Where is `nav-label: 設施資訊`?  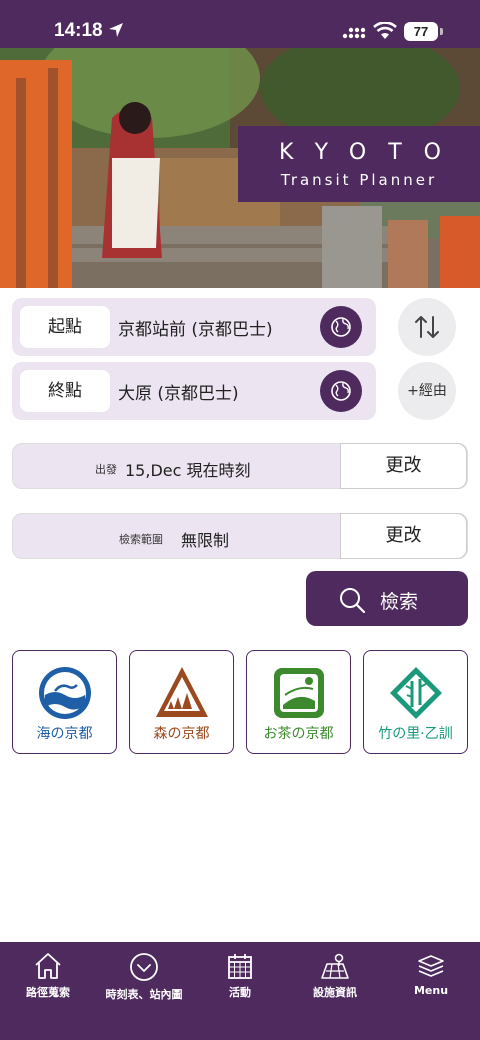 nav-label: 設施資訊 is located at coordinates (335, 992).